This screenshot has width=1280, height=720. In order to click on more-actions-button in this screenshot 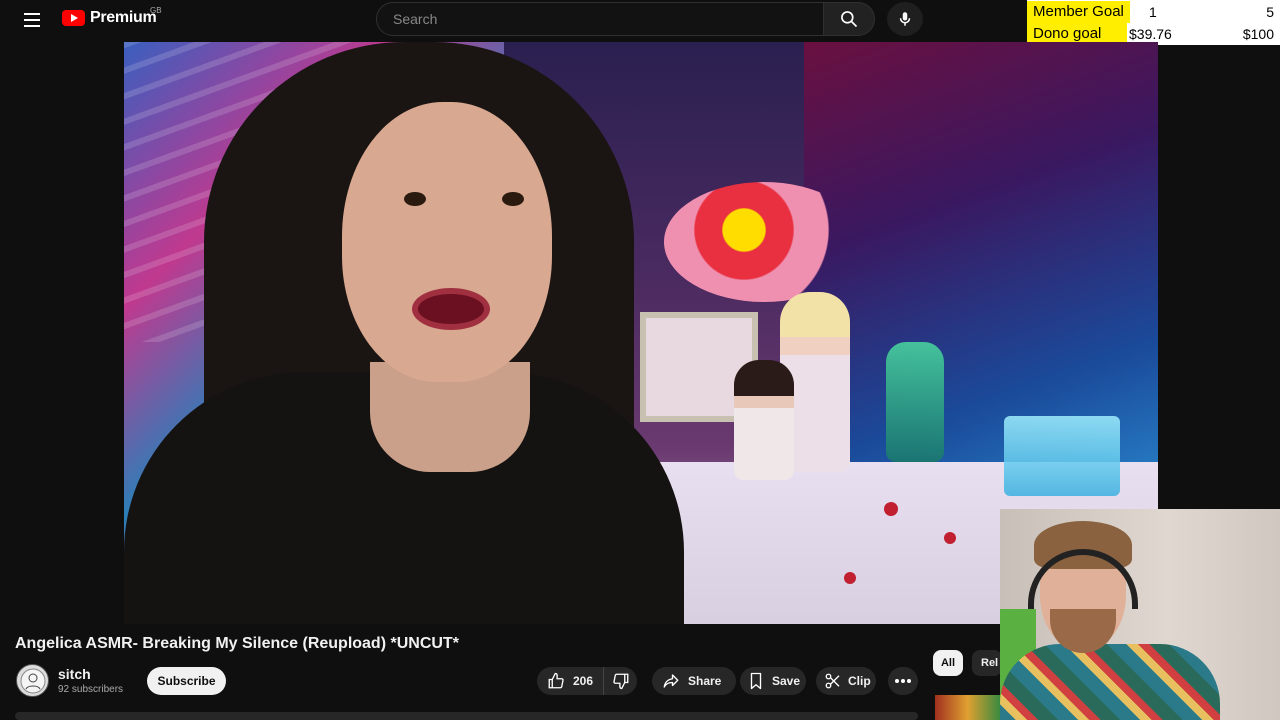, I will do `click(903, 681)`.